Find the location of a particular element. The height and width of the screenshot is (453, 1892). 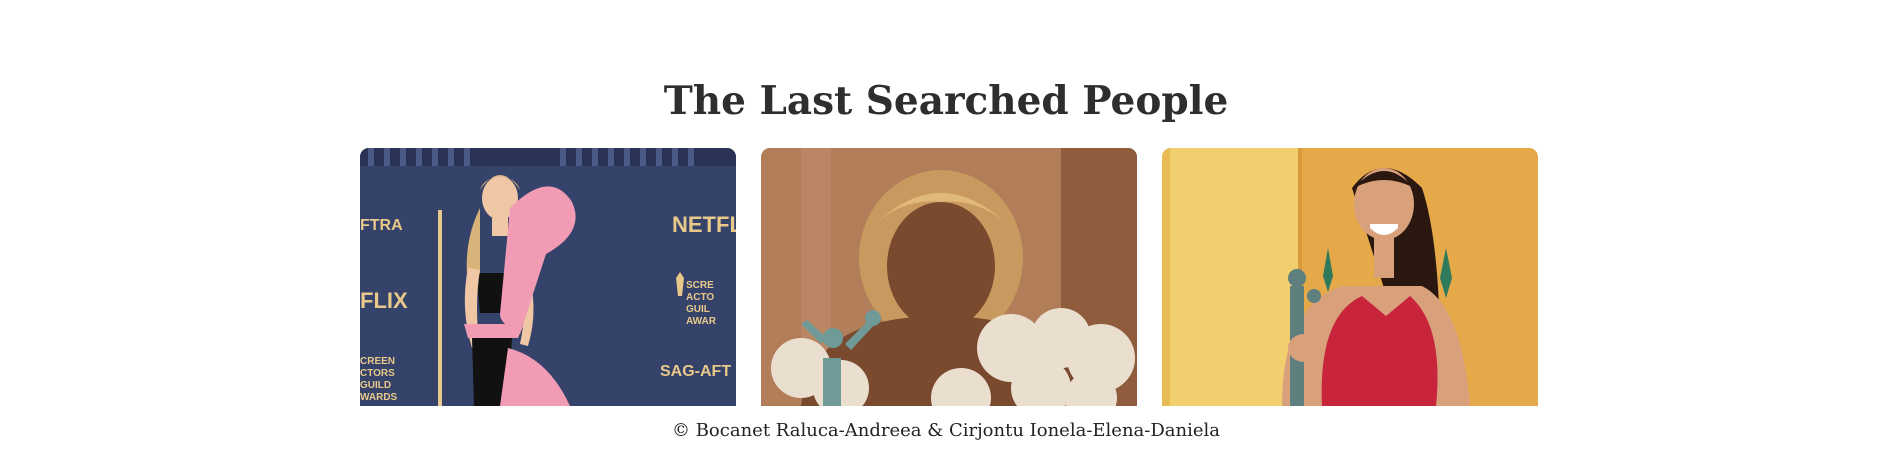

backdrop-text: FTRA is located at coordinates (381, 225).